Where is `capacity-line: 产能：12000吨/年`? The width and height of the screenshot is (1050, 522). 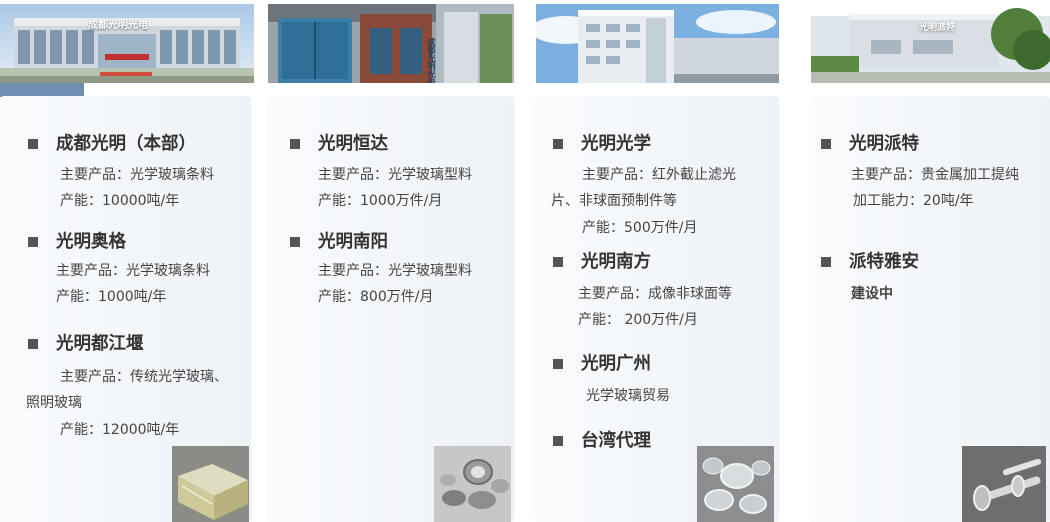 capacity-line: 产能：12000吨/年 is located at coordinates (120, 430).